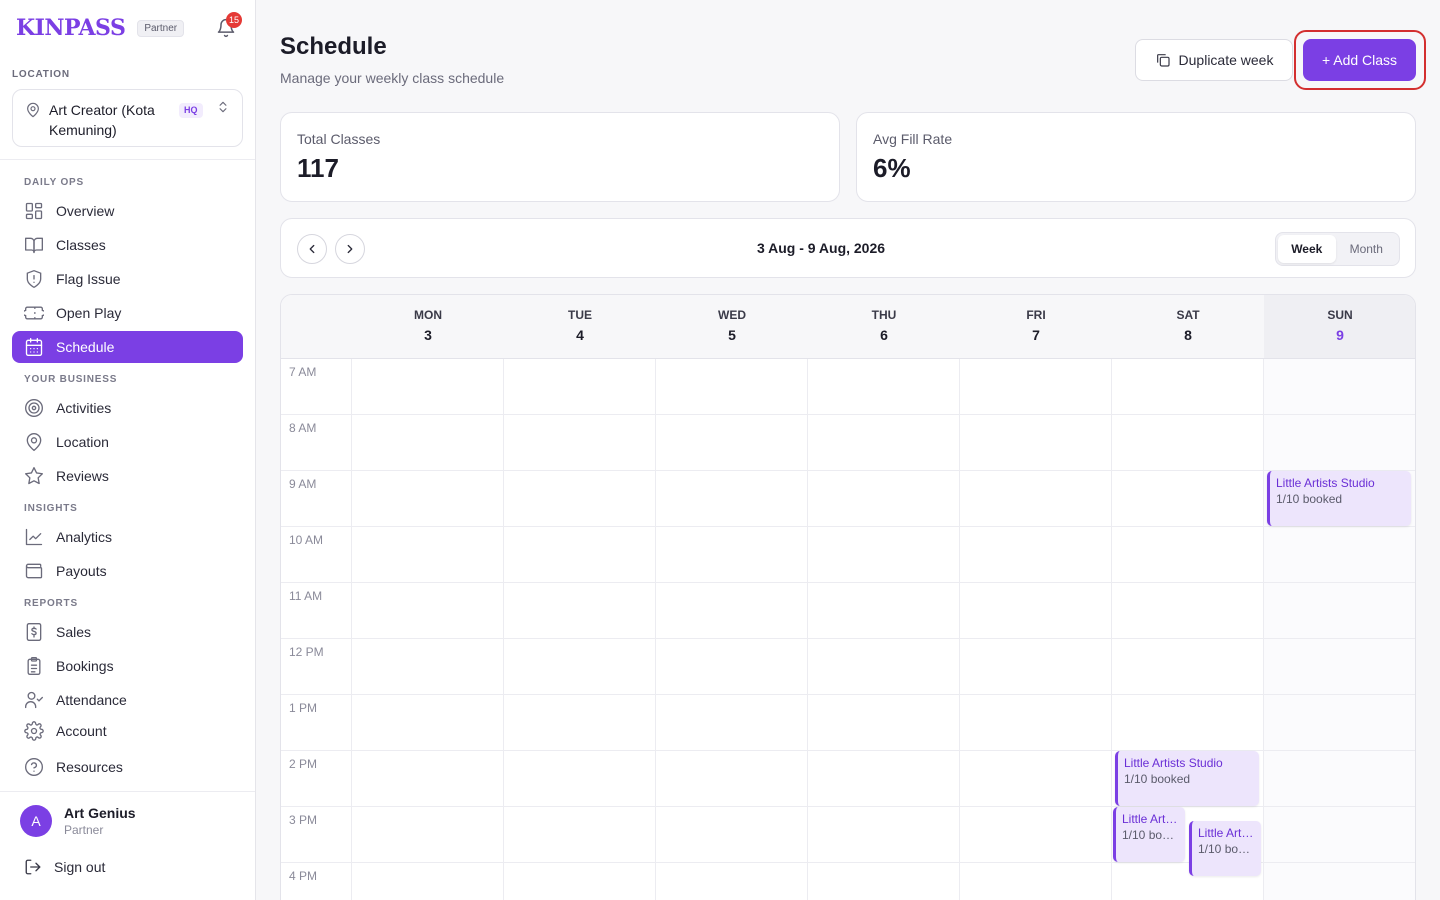 The image size is (1440, 900). Describe the element at coordinates (306, 596) in the screenshot. I see `hour-label: 11 AM` at that location.